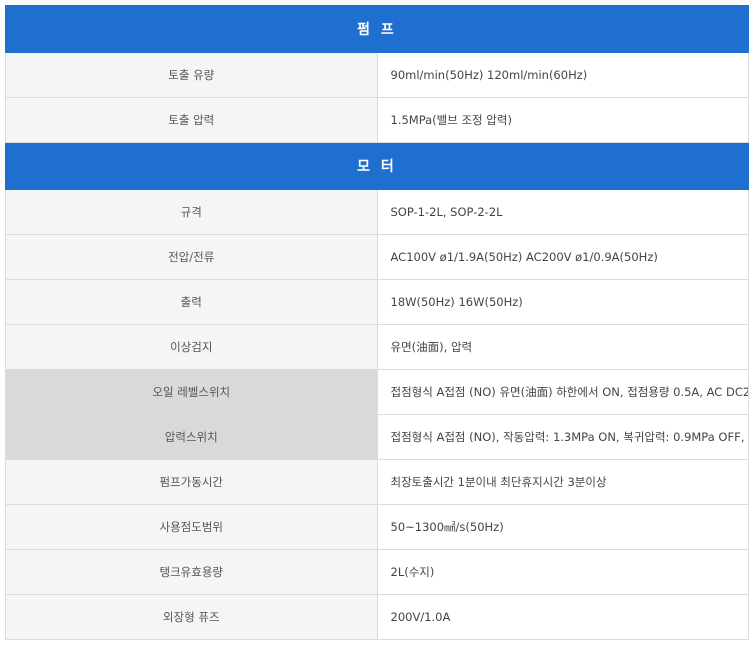 This screenshot has width=752, height=647. Describe the element at coordinates (562, 572) in the screenshot. I see `spec-value: 2L(수지)` at that location.